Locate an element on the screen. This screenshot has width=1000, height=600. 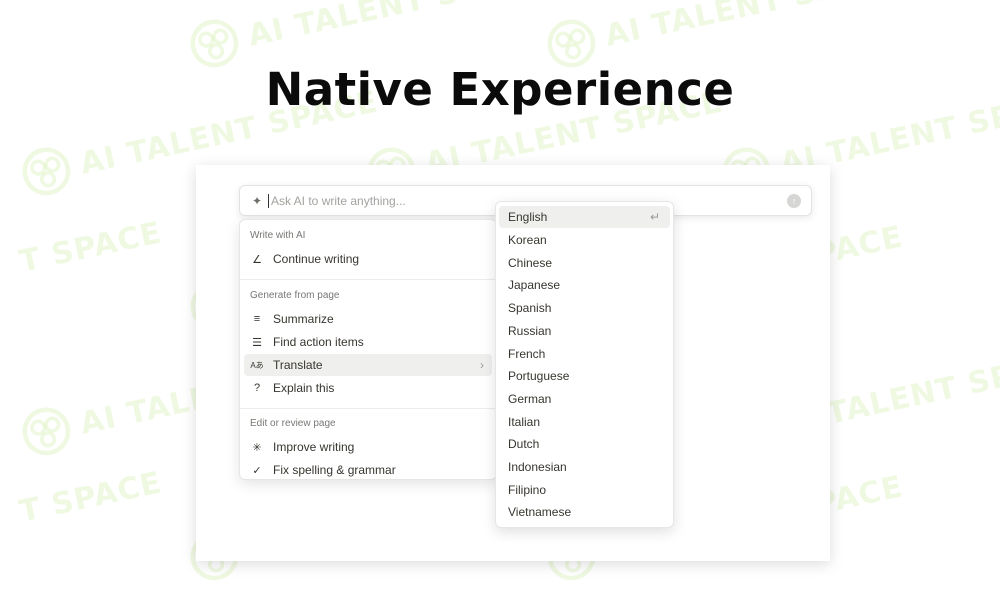
language-option-vietnamese: Vietnamese is located at coordinates (584, 512).